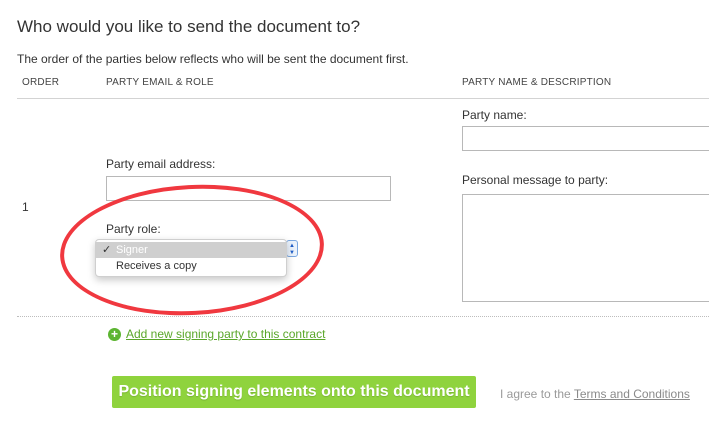  Describe the element at coordinates (41, 82) in the screenshot. I see `column-header-order: ORDER` at that location.